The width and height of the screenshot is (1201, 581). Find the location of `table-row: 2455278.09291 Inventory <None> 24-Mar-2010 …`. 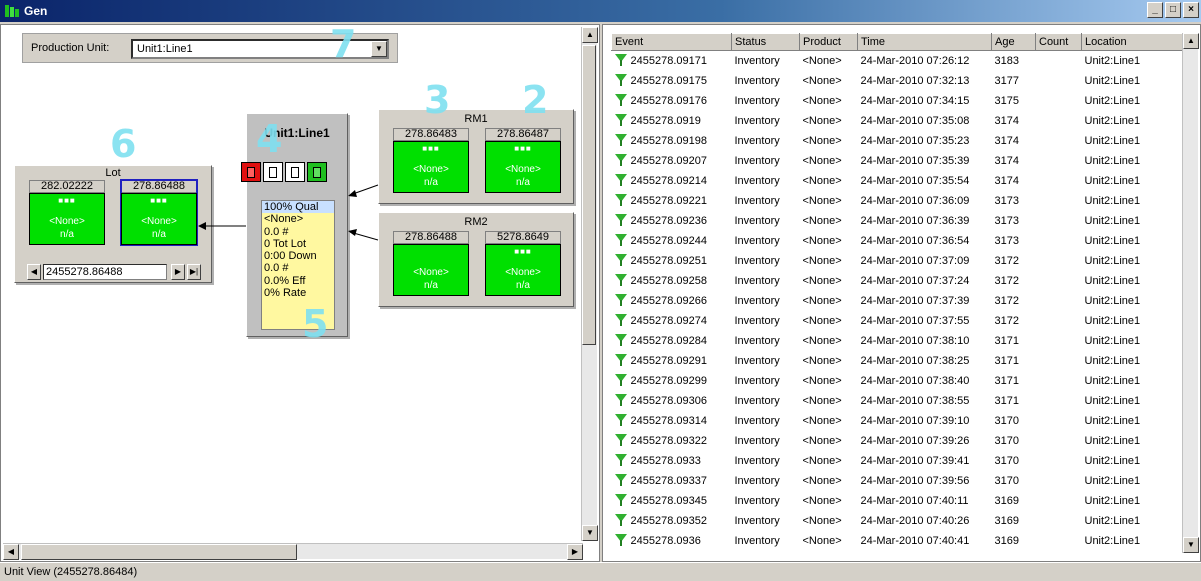

table-row: 2455278.09291 Inventory <None> 24-Mar-2010 … is located at coordinates (898, 361).